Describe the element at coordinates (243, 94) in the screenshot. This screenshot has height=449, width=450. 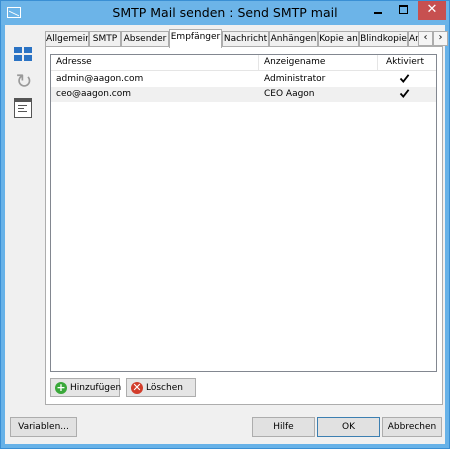
I see `table-row: ceo@aagon.com CEO Aagon` at that location.